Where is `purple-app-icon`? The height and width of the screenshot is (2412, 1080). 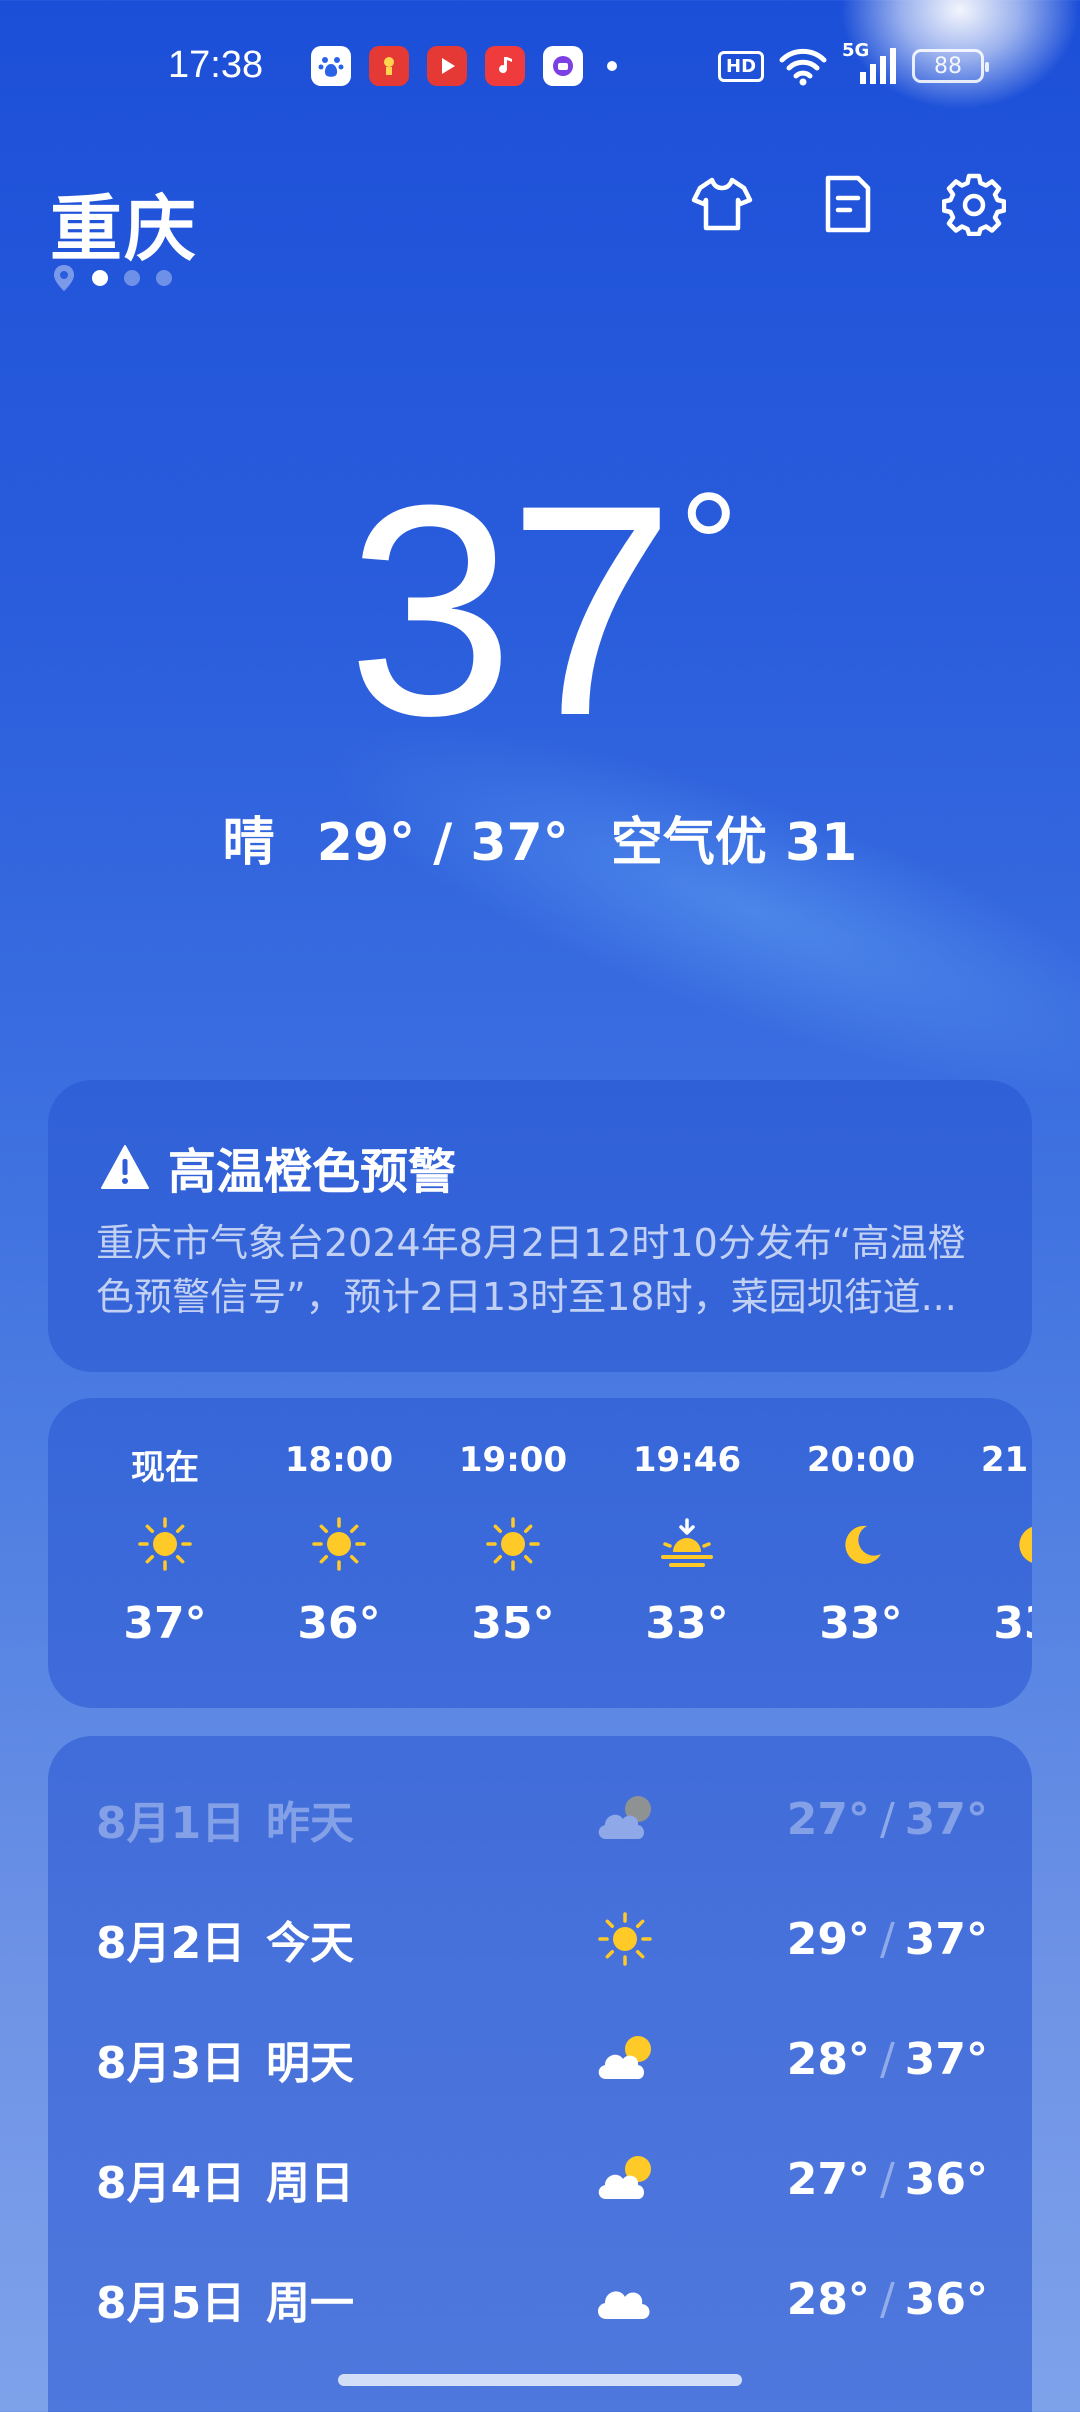
purple-app-icon is located at coordinates (563, 66).